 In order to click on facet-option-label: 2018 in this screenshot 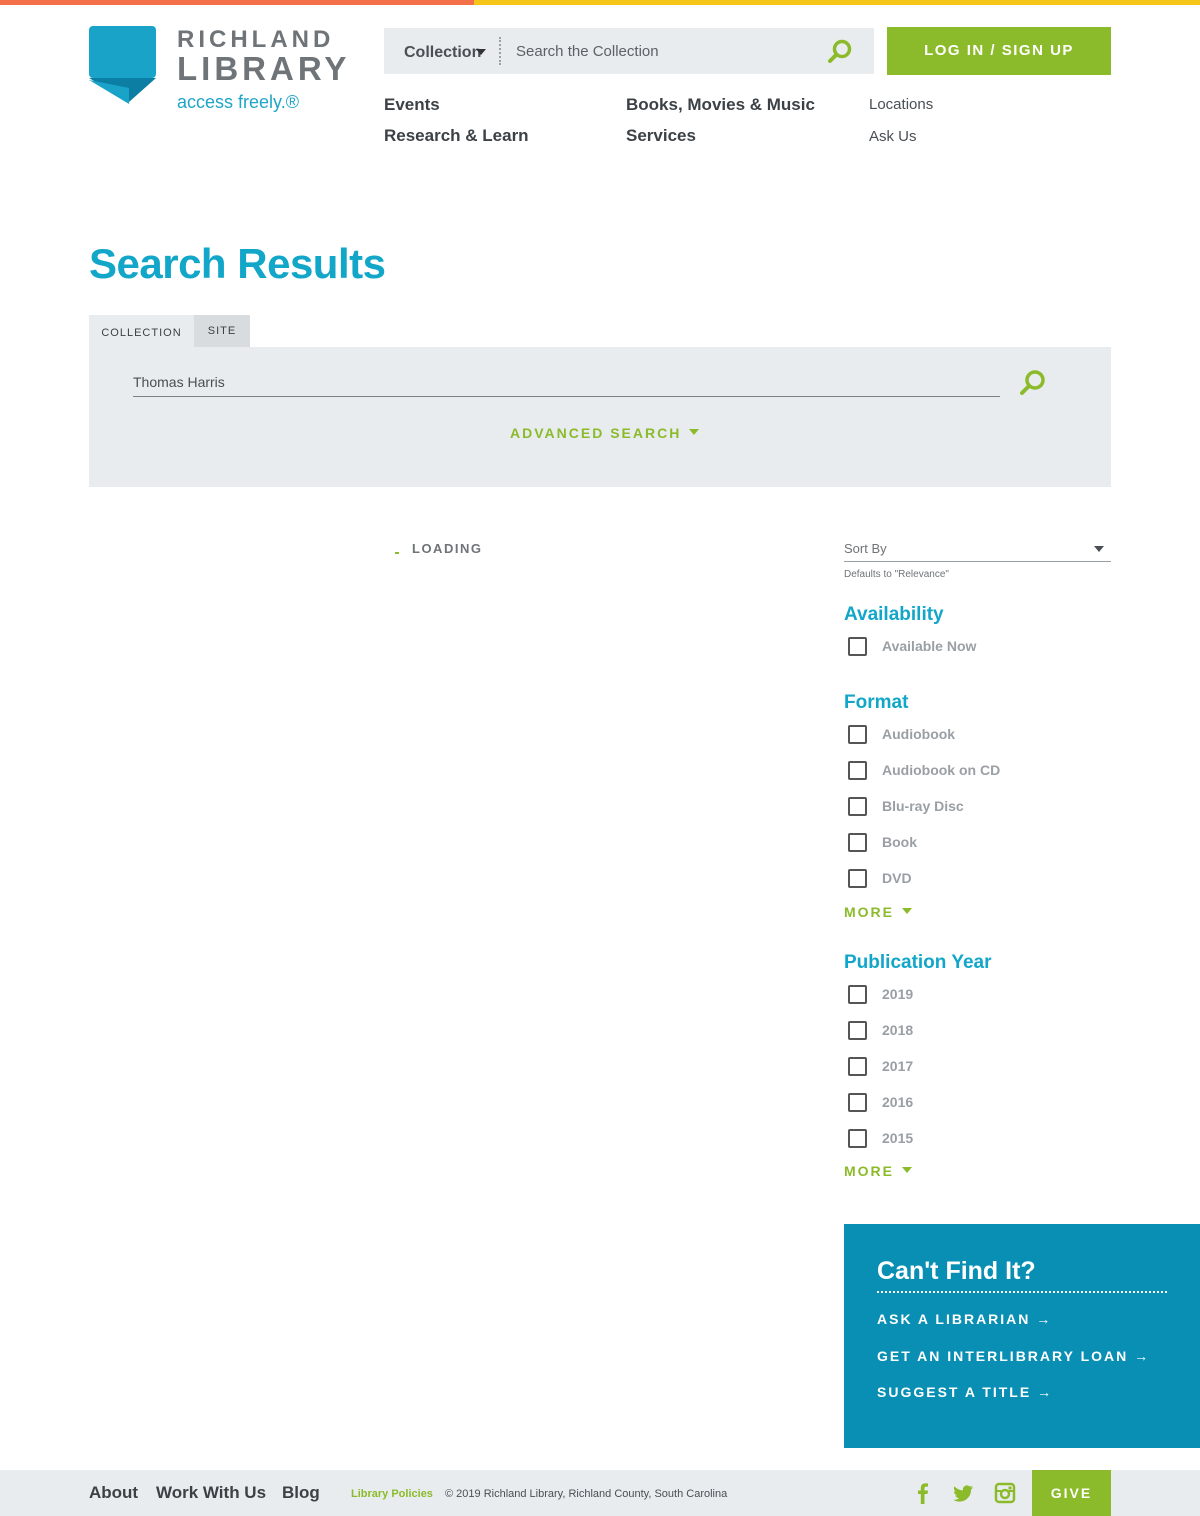, I will do `click(898, 1030)`.